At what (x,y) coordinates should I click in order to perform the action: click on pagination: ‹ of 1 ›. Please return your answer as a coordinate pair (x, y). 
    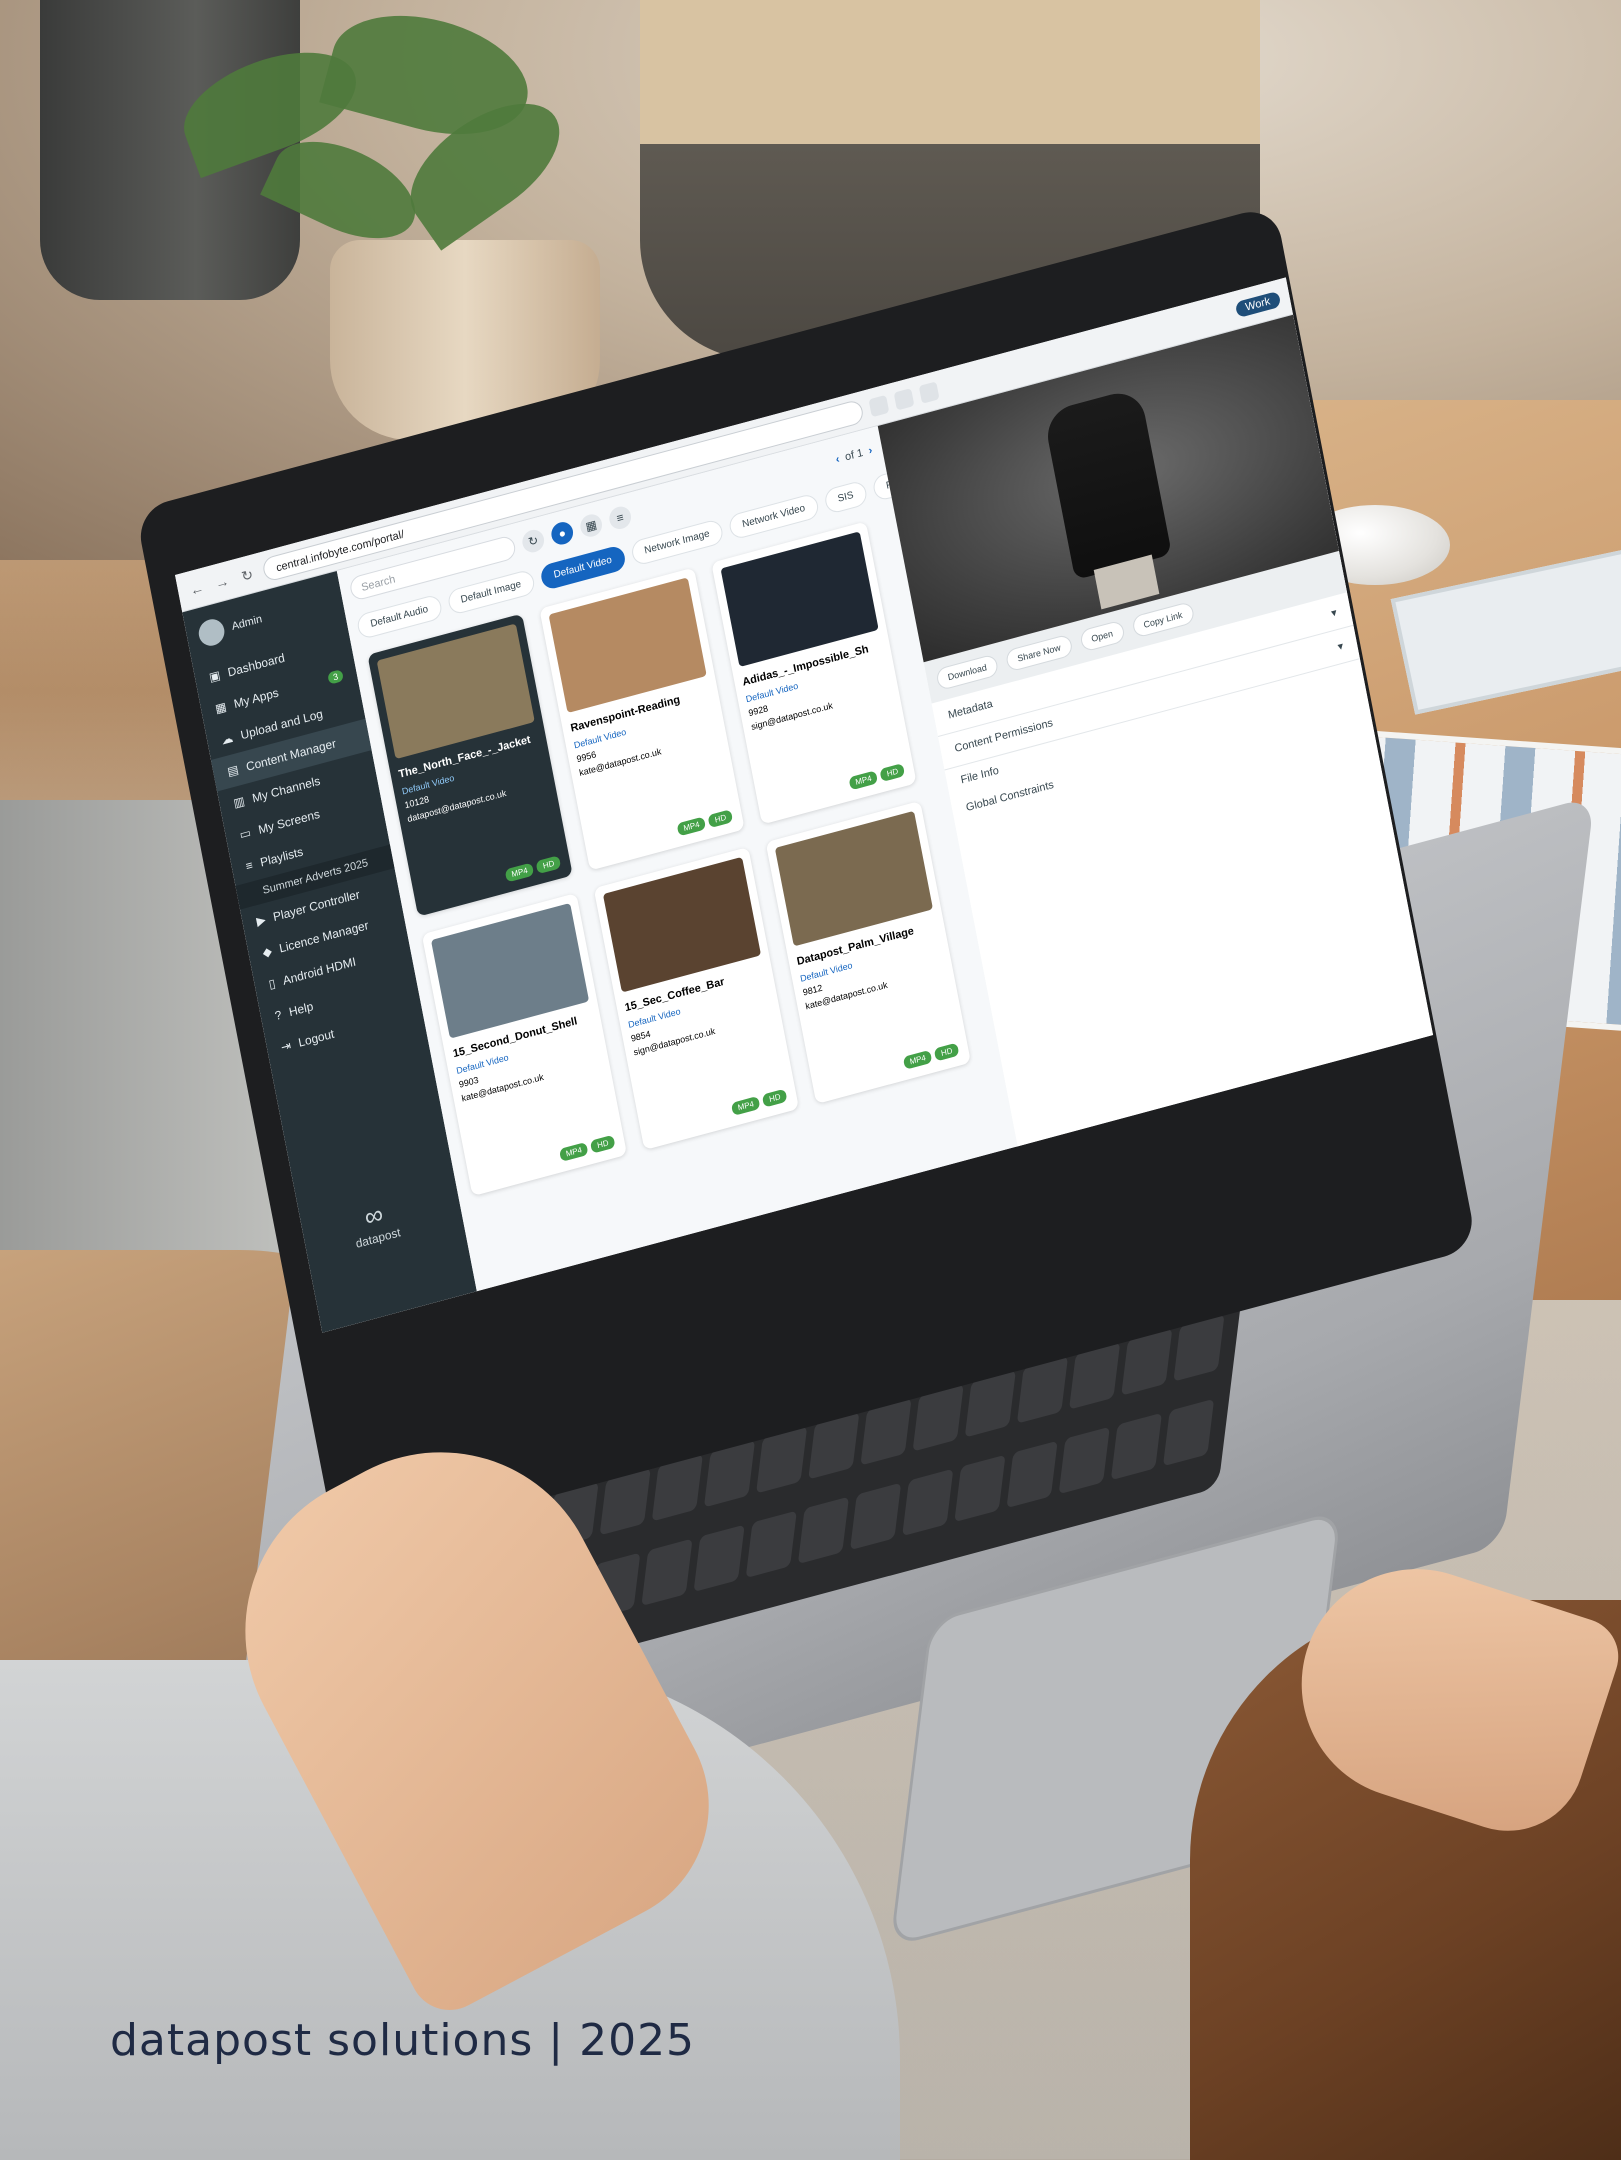
    Looking at the image, I should click on (854, 455).